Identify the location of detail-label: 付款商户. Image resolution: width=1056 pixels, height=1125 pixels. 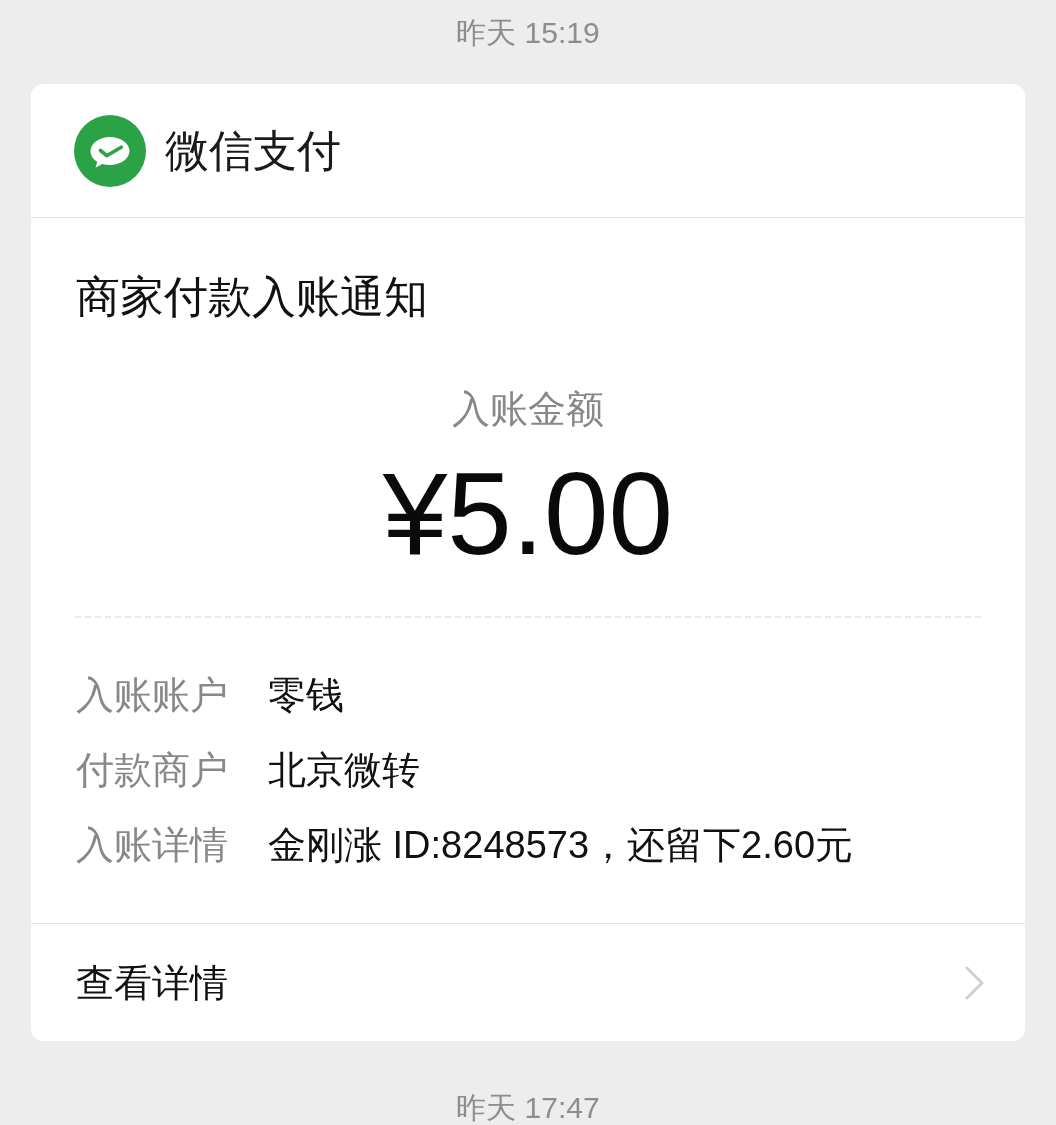
(152, 770).